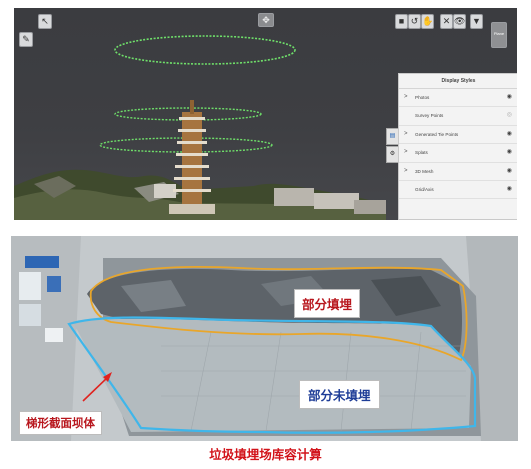 Image resolution: width=531 pixels, height=469 pixels. What do you see at coordinates (458, 190) in the screenshot?
I see `display-item-grid-axis: Grid/Axis ◉` at bounding box center [458, 190].